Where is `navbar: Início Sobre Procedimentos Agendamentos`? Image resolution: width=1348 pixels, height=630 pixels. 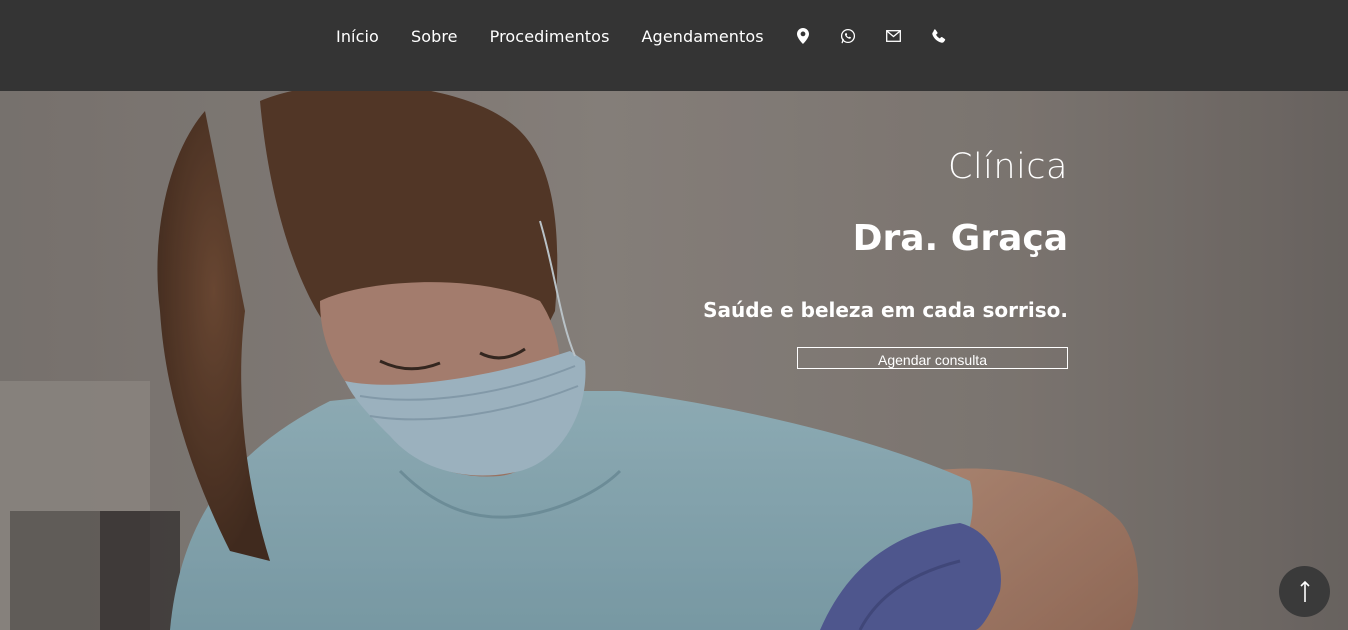 navbar: Início Sobre Procedimentos Agendamentos is located at coordinates (674, 45).